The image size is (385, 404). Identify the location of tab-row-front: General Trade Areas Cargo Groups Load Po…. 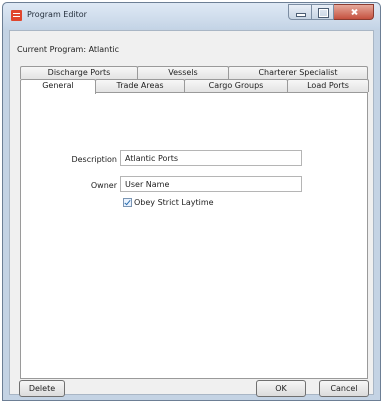
(194, 86).